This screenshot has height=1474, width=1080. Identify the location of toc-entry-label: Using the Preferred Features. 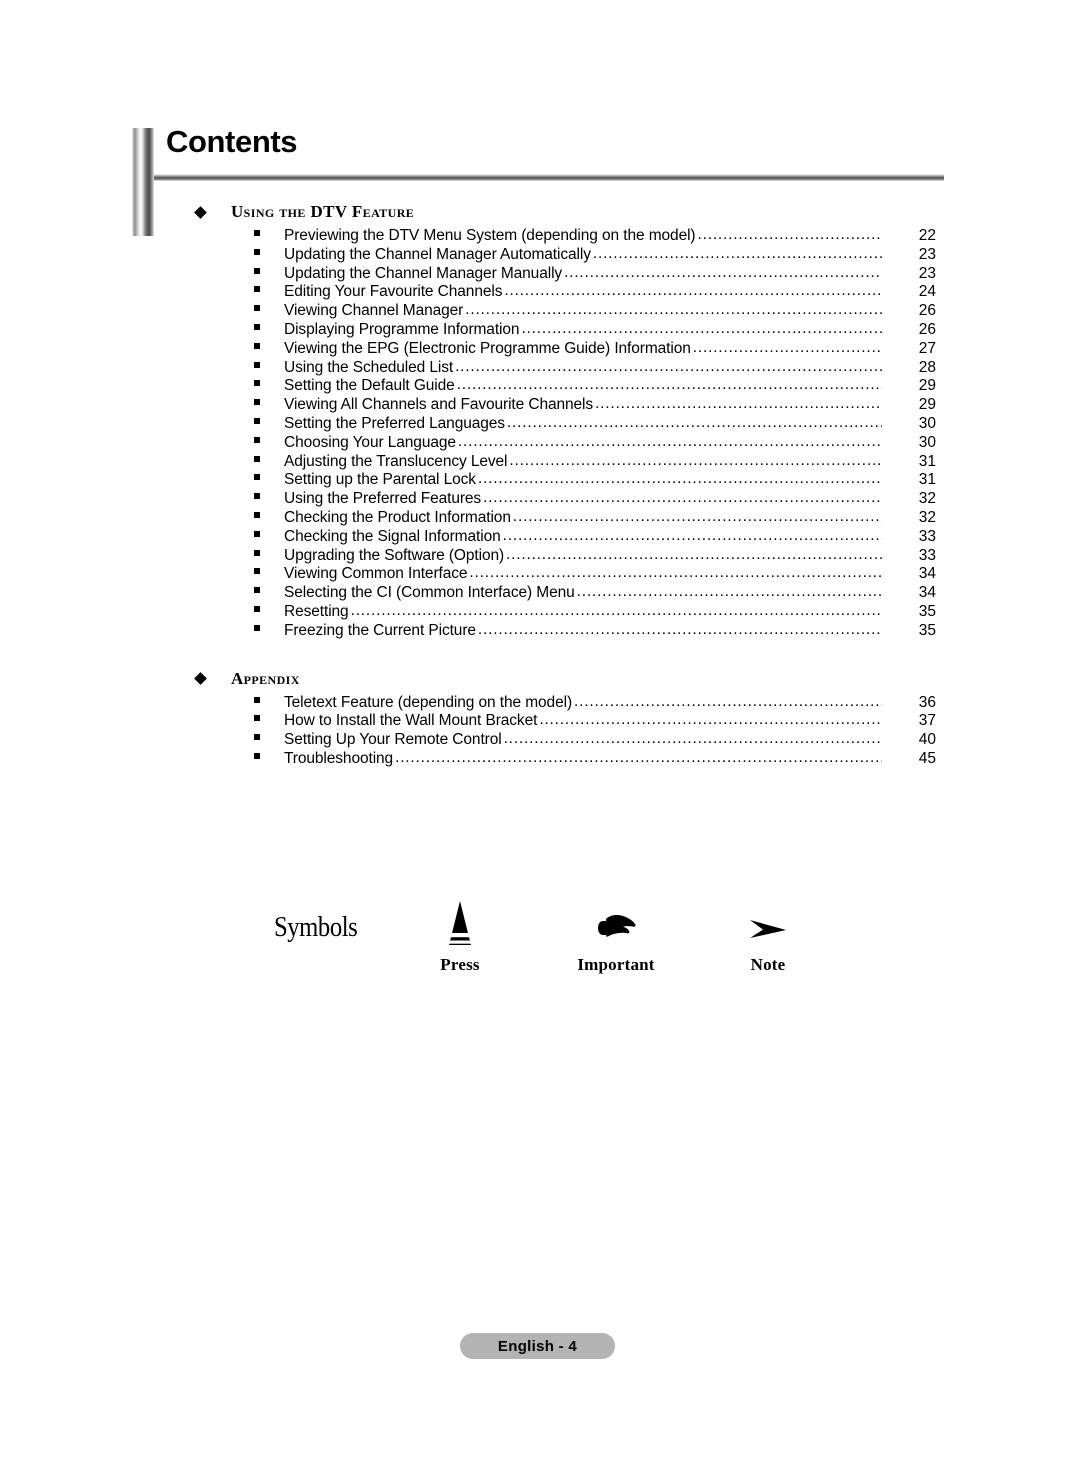
(383, 499).